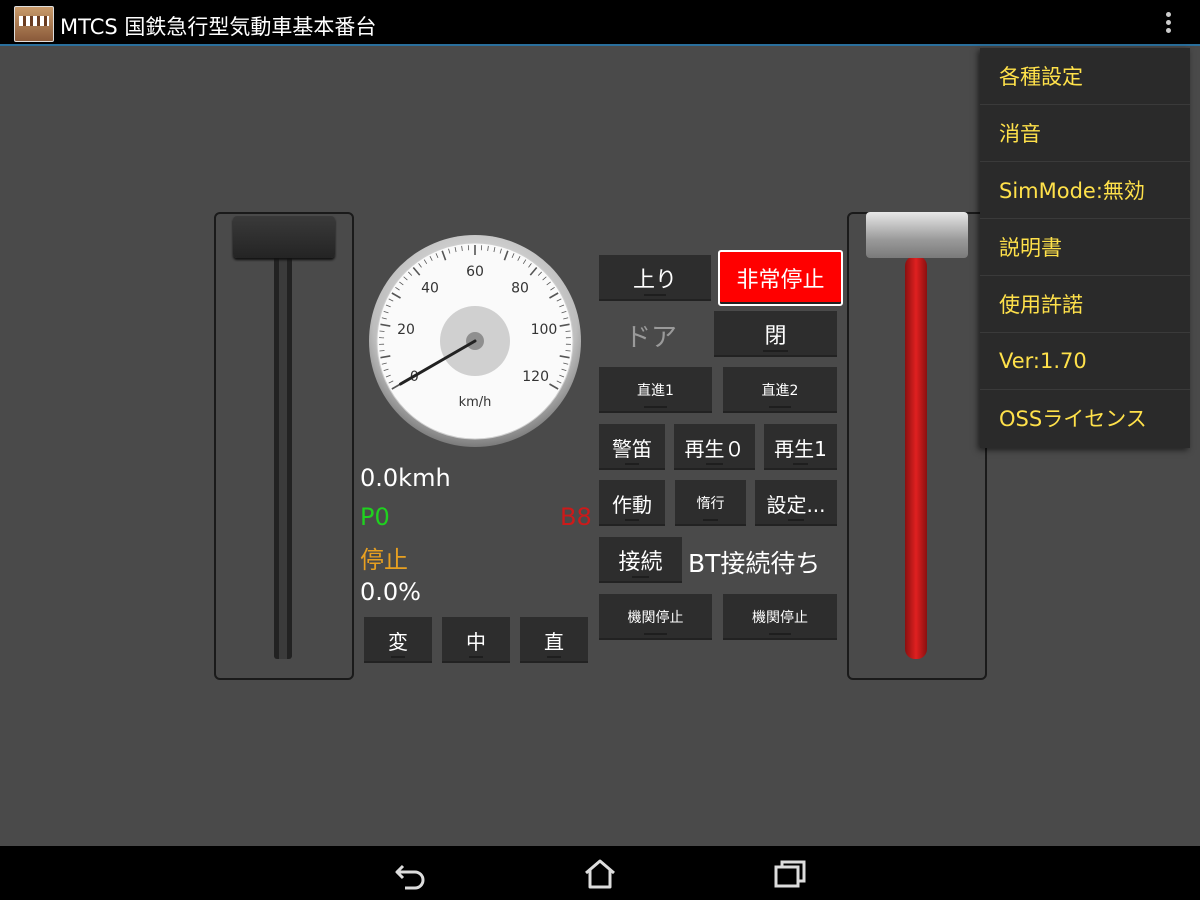 Image resolution: width=1200 pixels, height=900 pixels. I want to click on gauge-tick-label: 80, so click(520, 288).